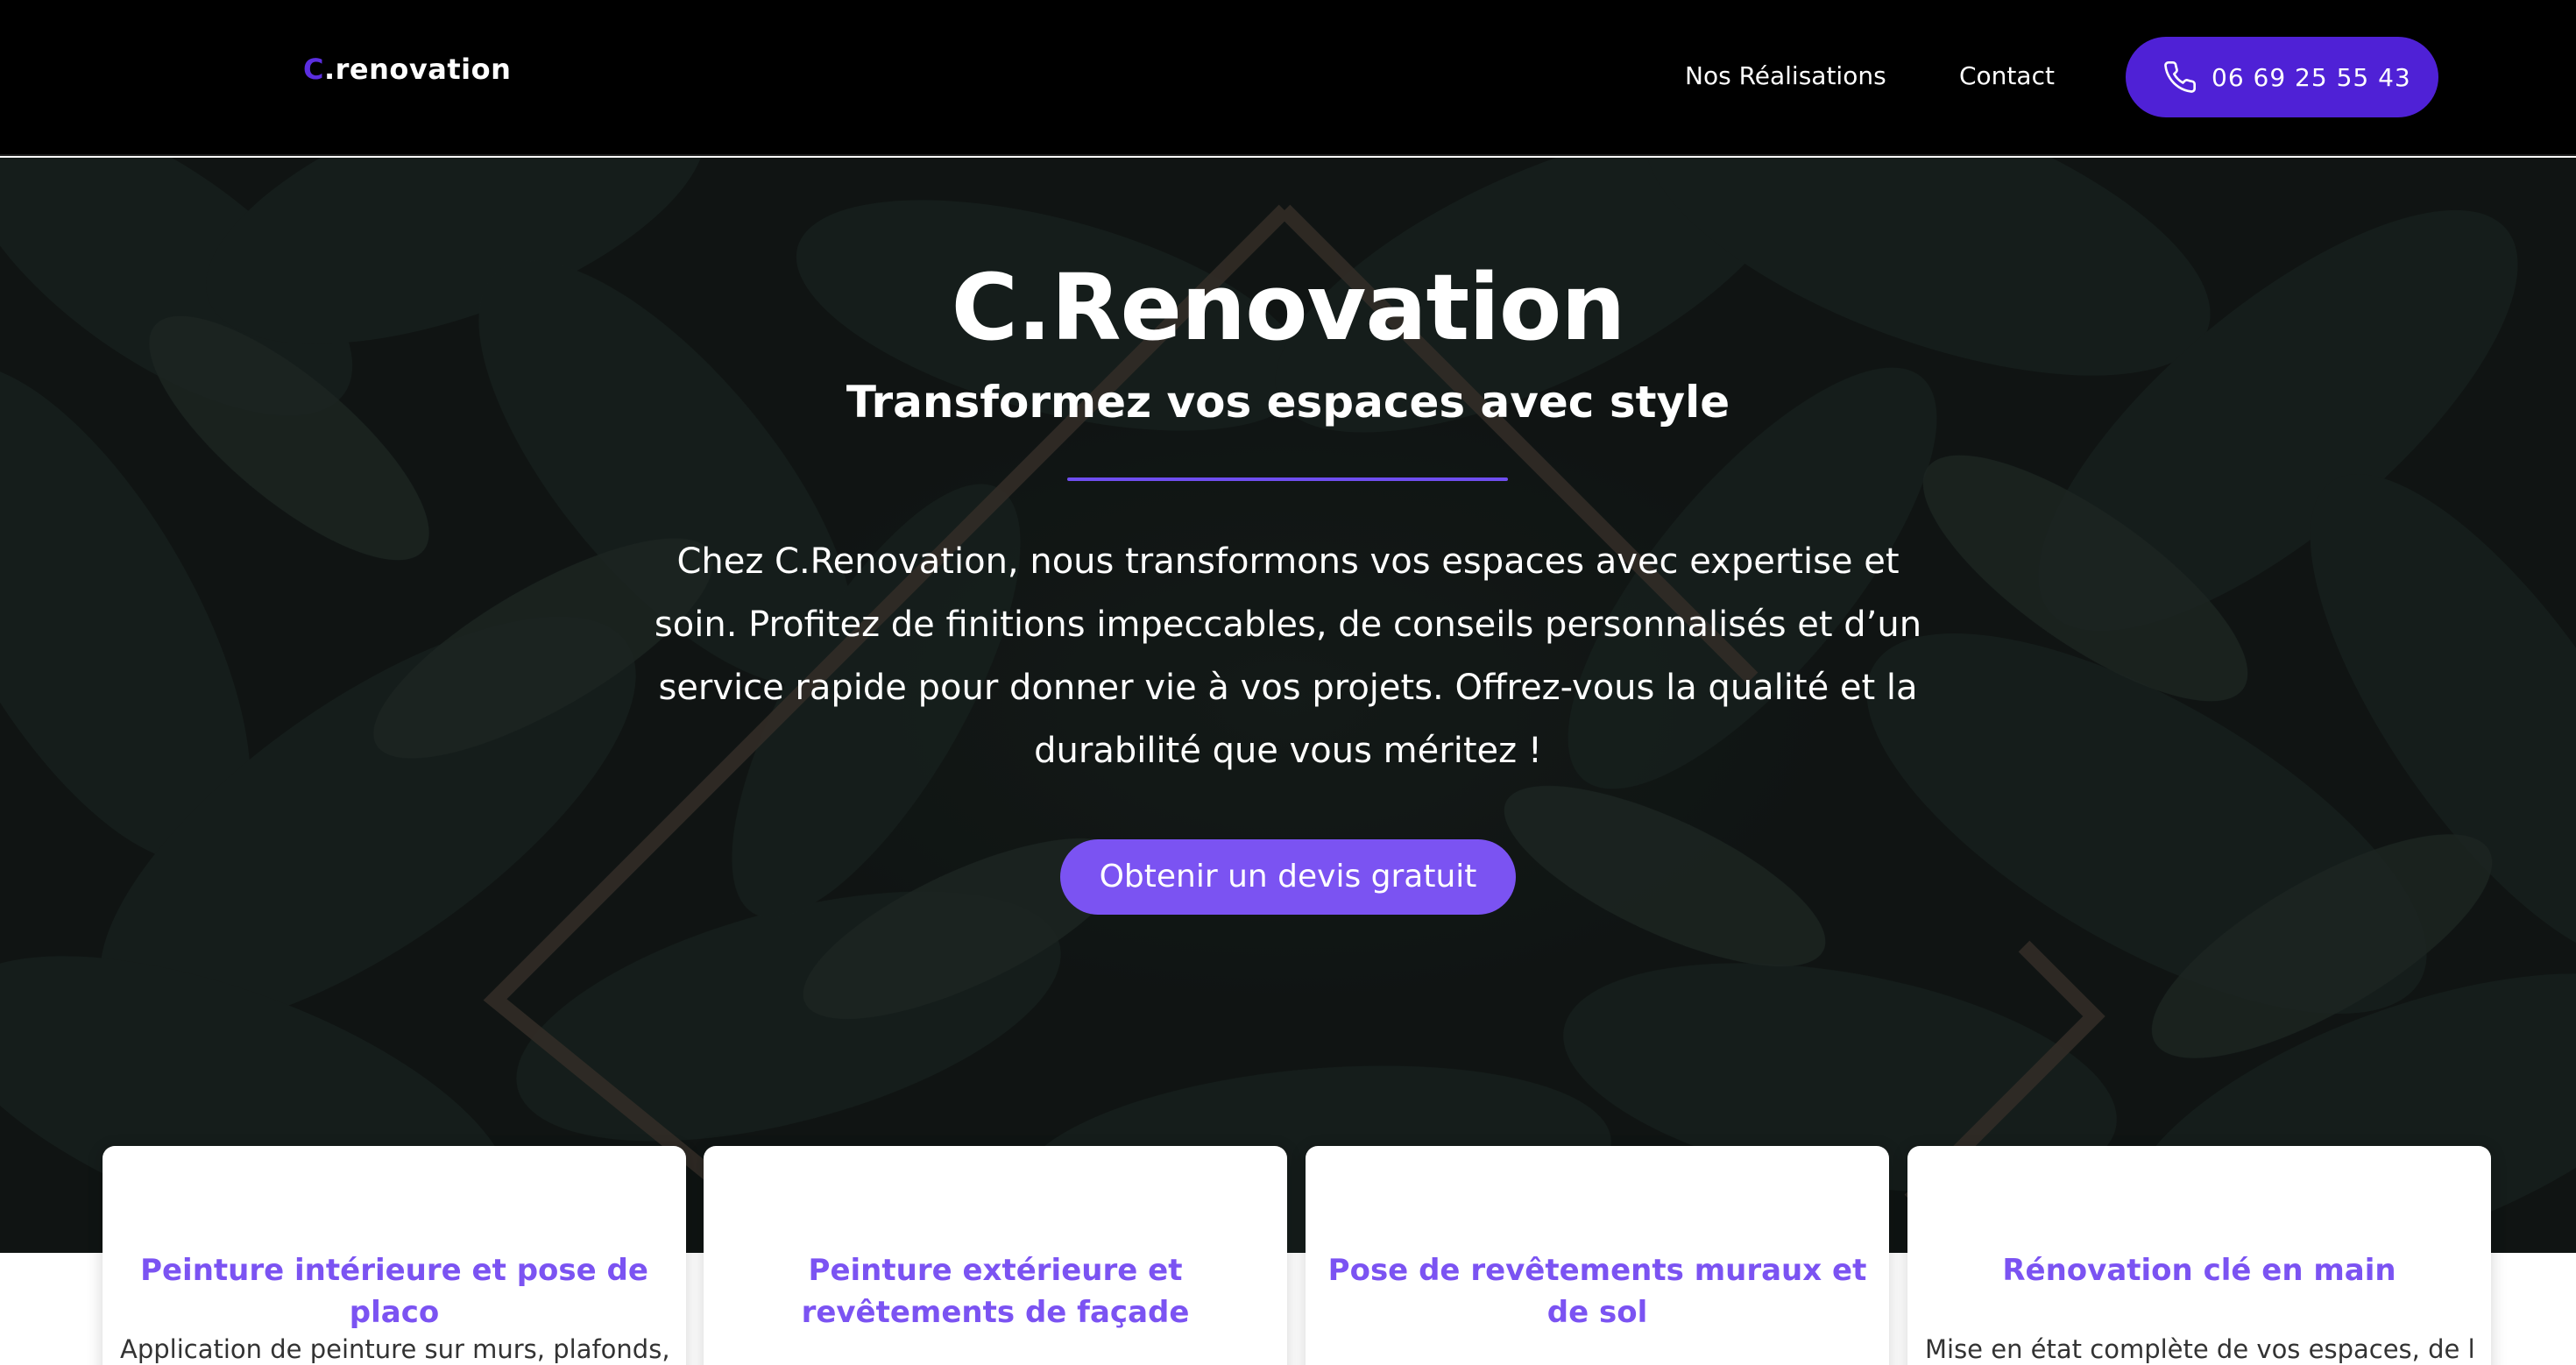 This screenshot has height=1365, width=2576. What do you see at coordinates (2311, 77) in the screenshot?
I see `phone-number: 06 69 25 55 43` at bounding box center [2311, 77].